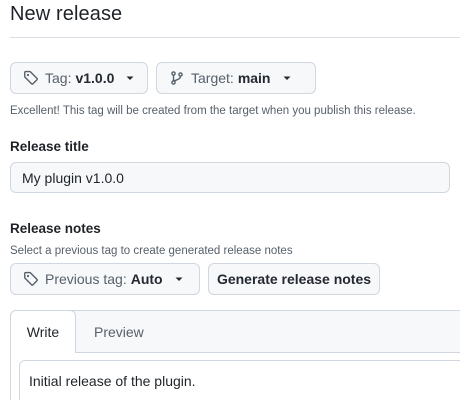 Image resolution: width=460 pixels, height=400 pixels. I want to click on previous-tag-value: Auto, so click(146, 279).